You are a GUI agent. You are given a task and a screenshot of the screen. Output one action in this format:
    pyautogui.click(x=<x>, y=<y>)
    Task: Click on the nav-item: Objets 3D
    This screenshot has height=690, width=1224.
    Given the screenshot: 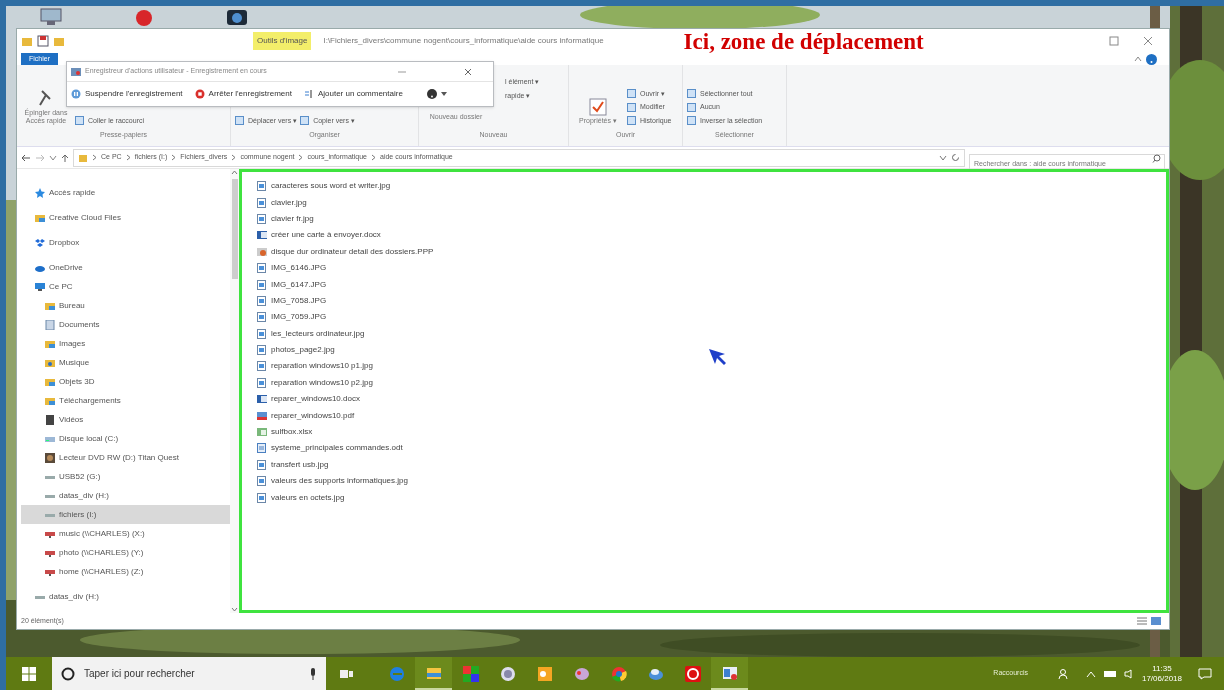 What is the action you would take?
    pyautogui.click(x=125, y=381)
    